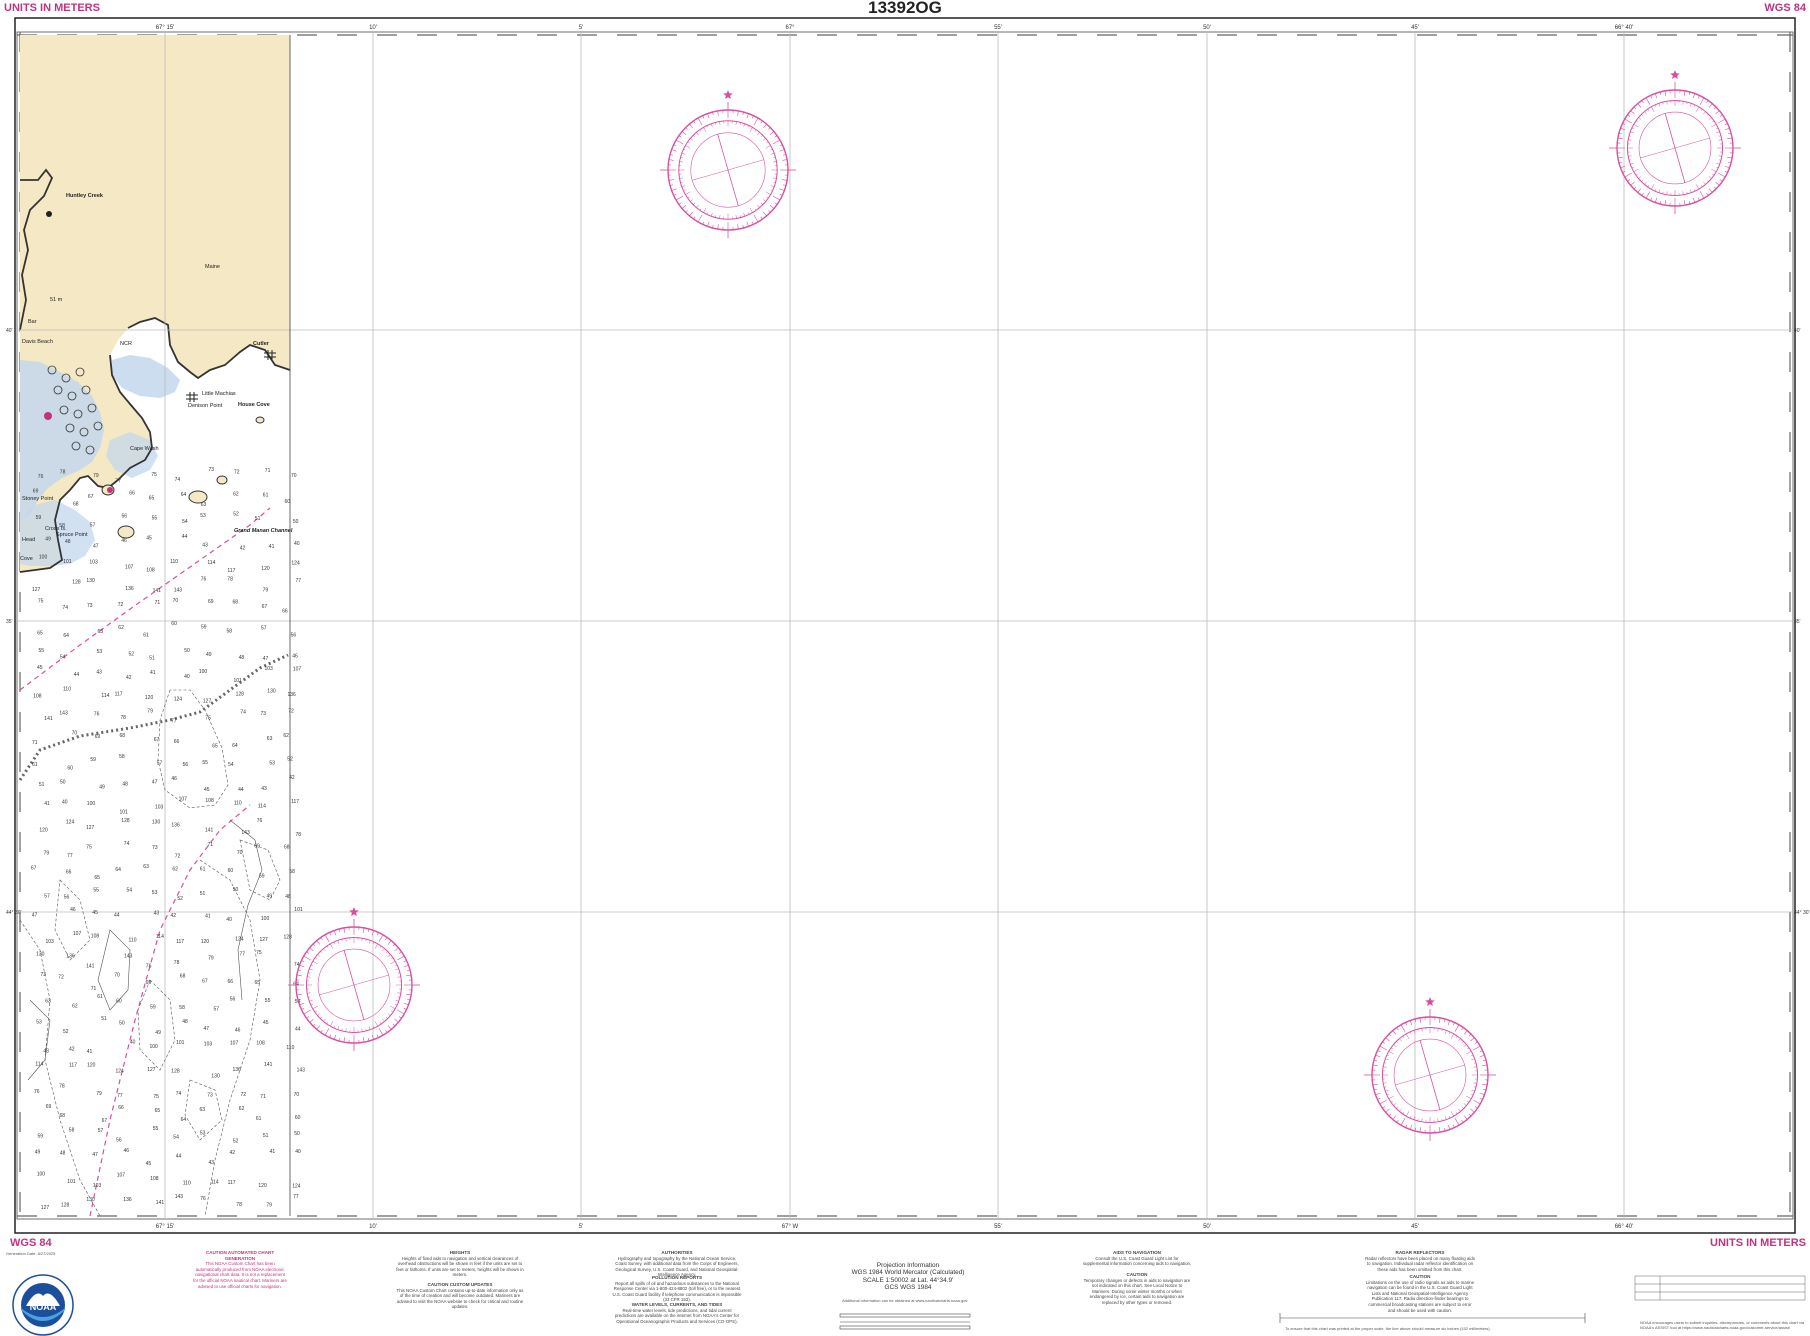 The image size is (1810, 1336). Describe the element at coordinates (175, 825) in the screenshot. I see `depth-sounding: 136` at that location.